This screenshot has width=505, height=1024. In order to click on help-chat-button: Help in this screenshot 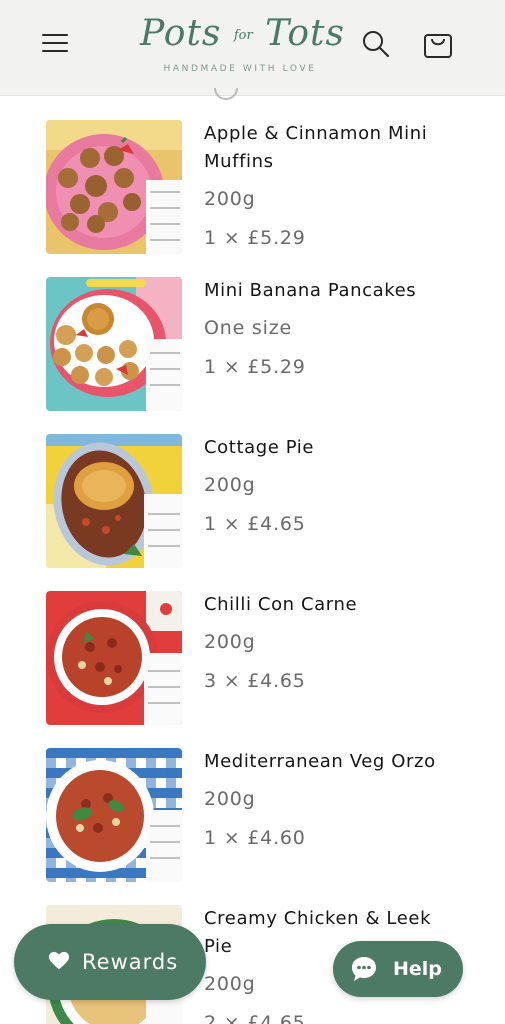, I will do `click(398, 969)`.